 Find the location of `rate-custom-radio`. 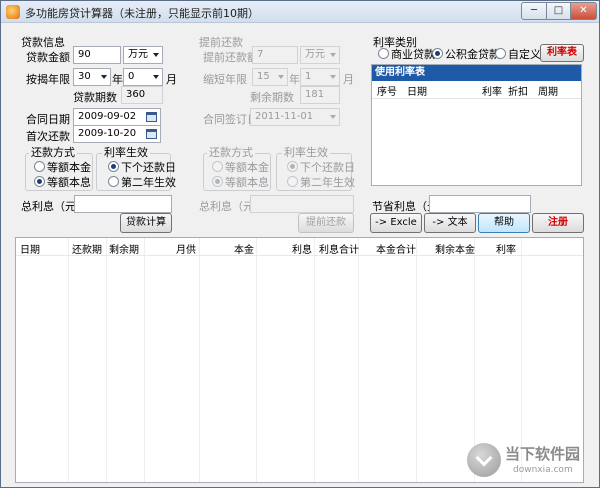

rate-custom-radio is located at coordinates (500, 53).